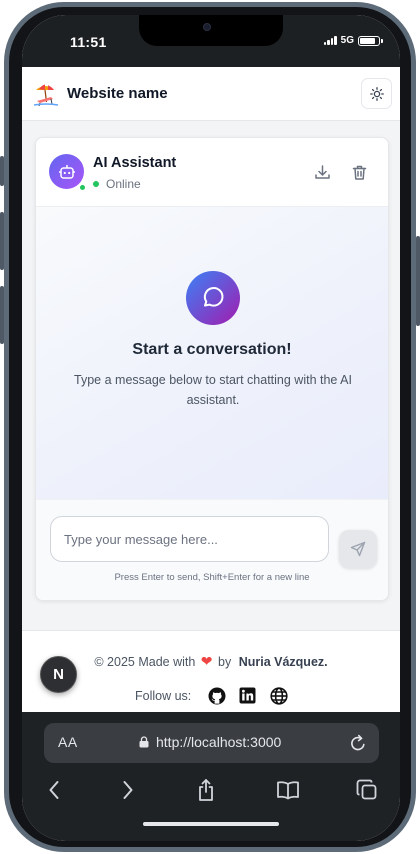 The height and width of the screenshot is (854, 420). Describe the element at coordinates (212, 172) in the screenshot. I see `chat-header: AI Assistant Online` at that location.